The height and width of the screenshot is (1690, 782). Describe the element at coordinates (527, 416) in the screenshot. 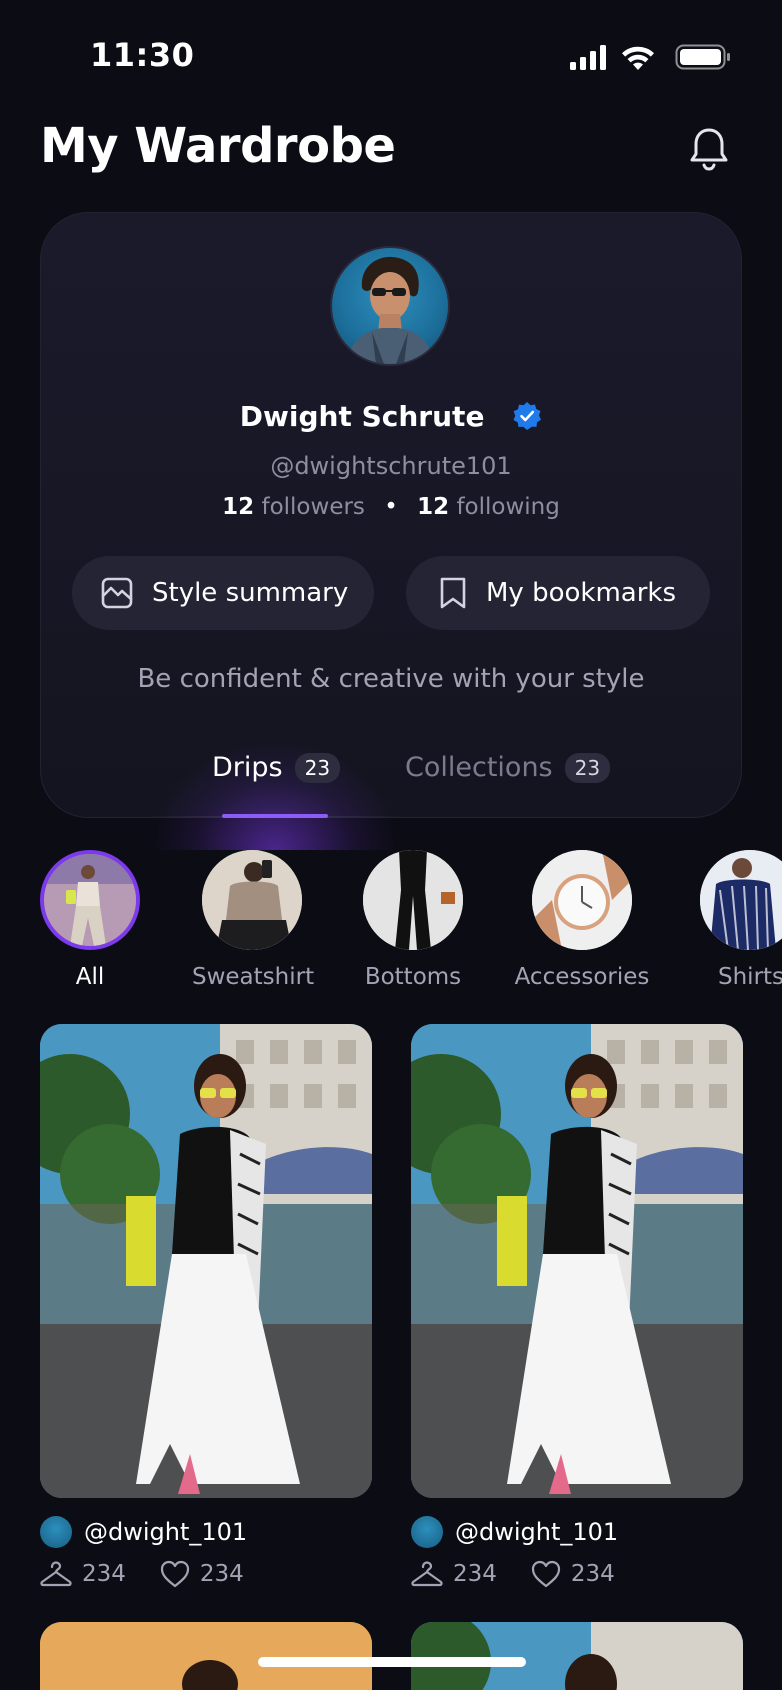

I see `verified-badge-icon` at that location.